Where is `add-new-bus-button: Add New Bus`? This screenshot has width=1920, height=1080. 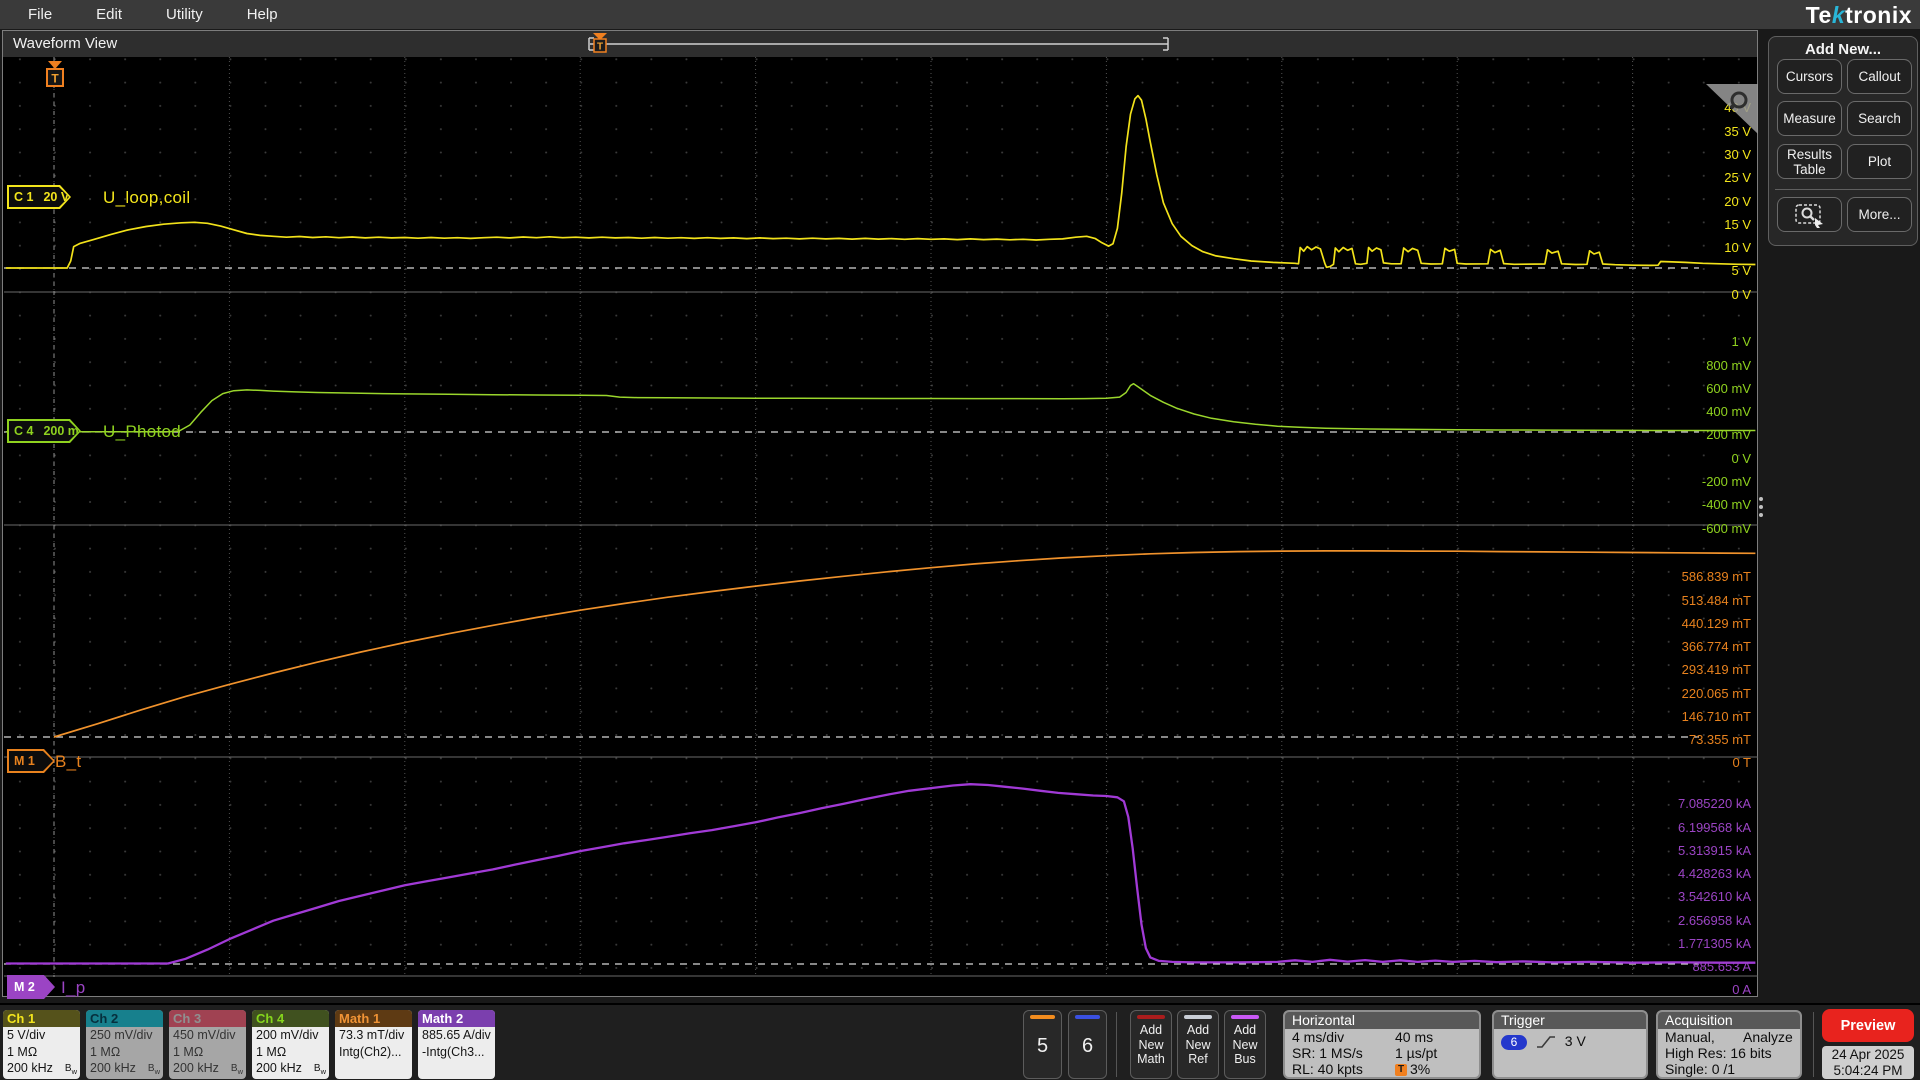
add-new-bus-button: Add New Bus is located at coordinates (1245, 1044).